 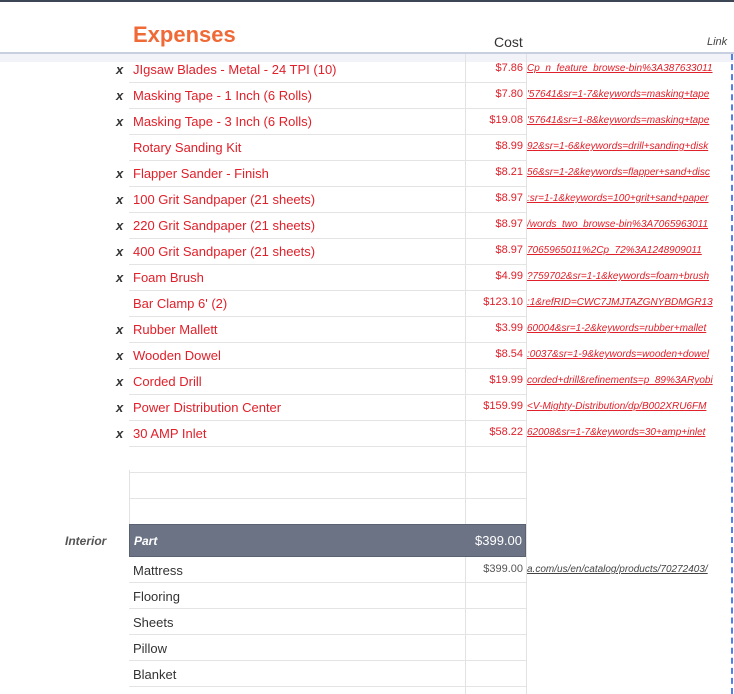 I want to click on item-cost-cell: $159.99, so click(x=503, y=406).